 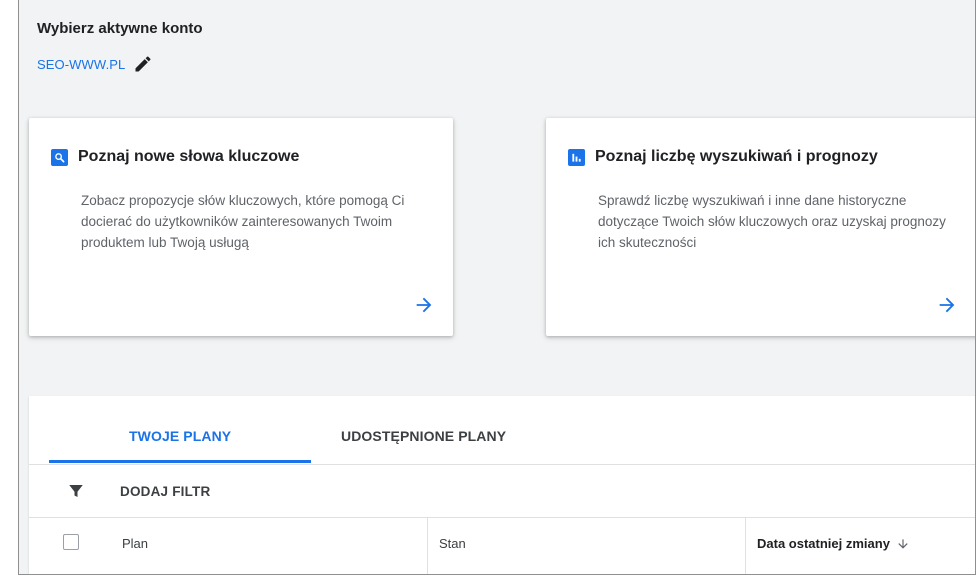 I want to click on card-header: Poznaj liczbę wyszukiwań i prognozy, so click(x=723, y=157).